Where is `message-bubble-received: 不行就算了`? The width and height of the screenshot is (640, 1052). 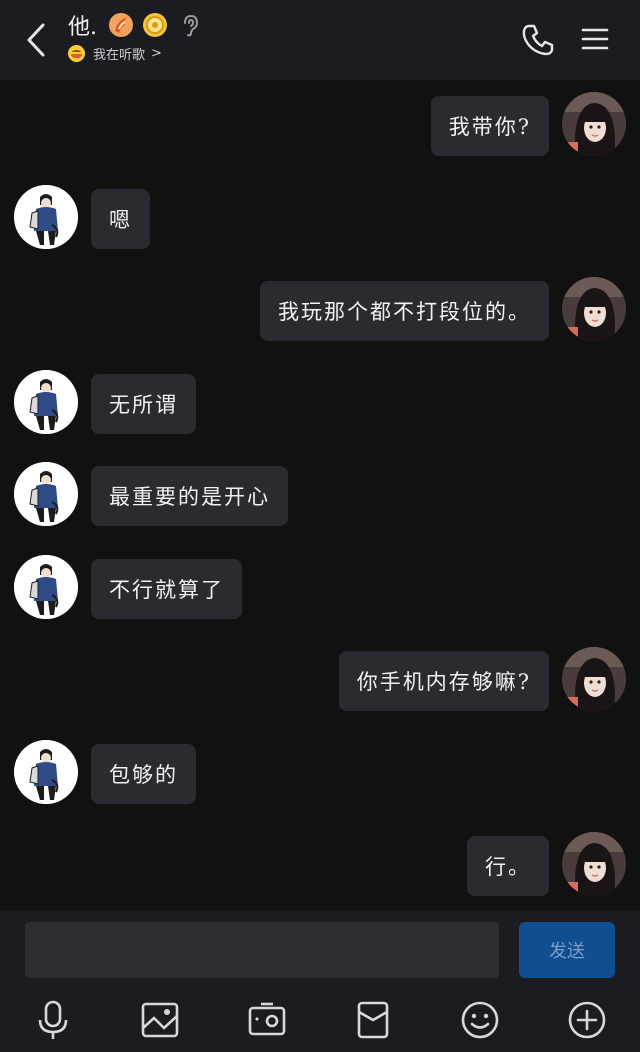
message-bubble-received: 不行就算了 is located at coordinates (166, 589).